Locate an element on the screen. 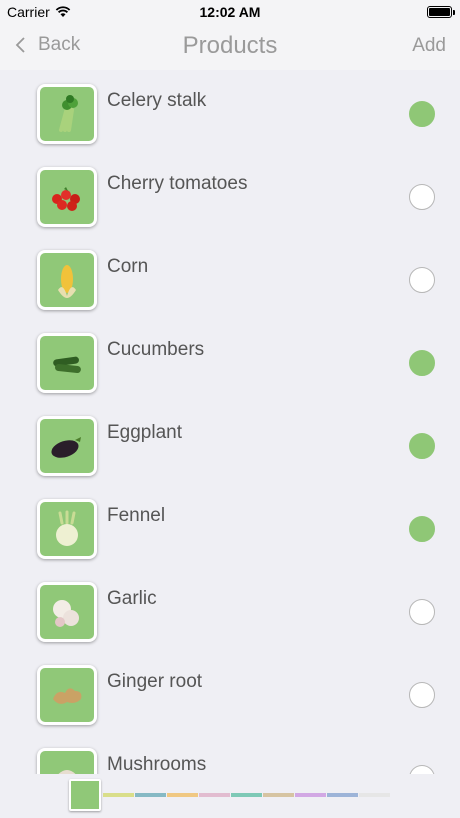 Image resolution: width=460 pixels, height=818 pixels. product-name: Mushrooms is located at coordinates (157, 764).